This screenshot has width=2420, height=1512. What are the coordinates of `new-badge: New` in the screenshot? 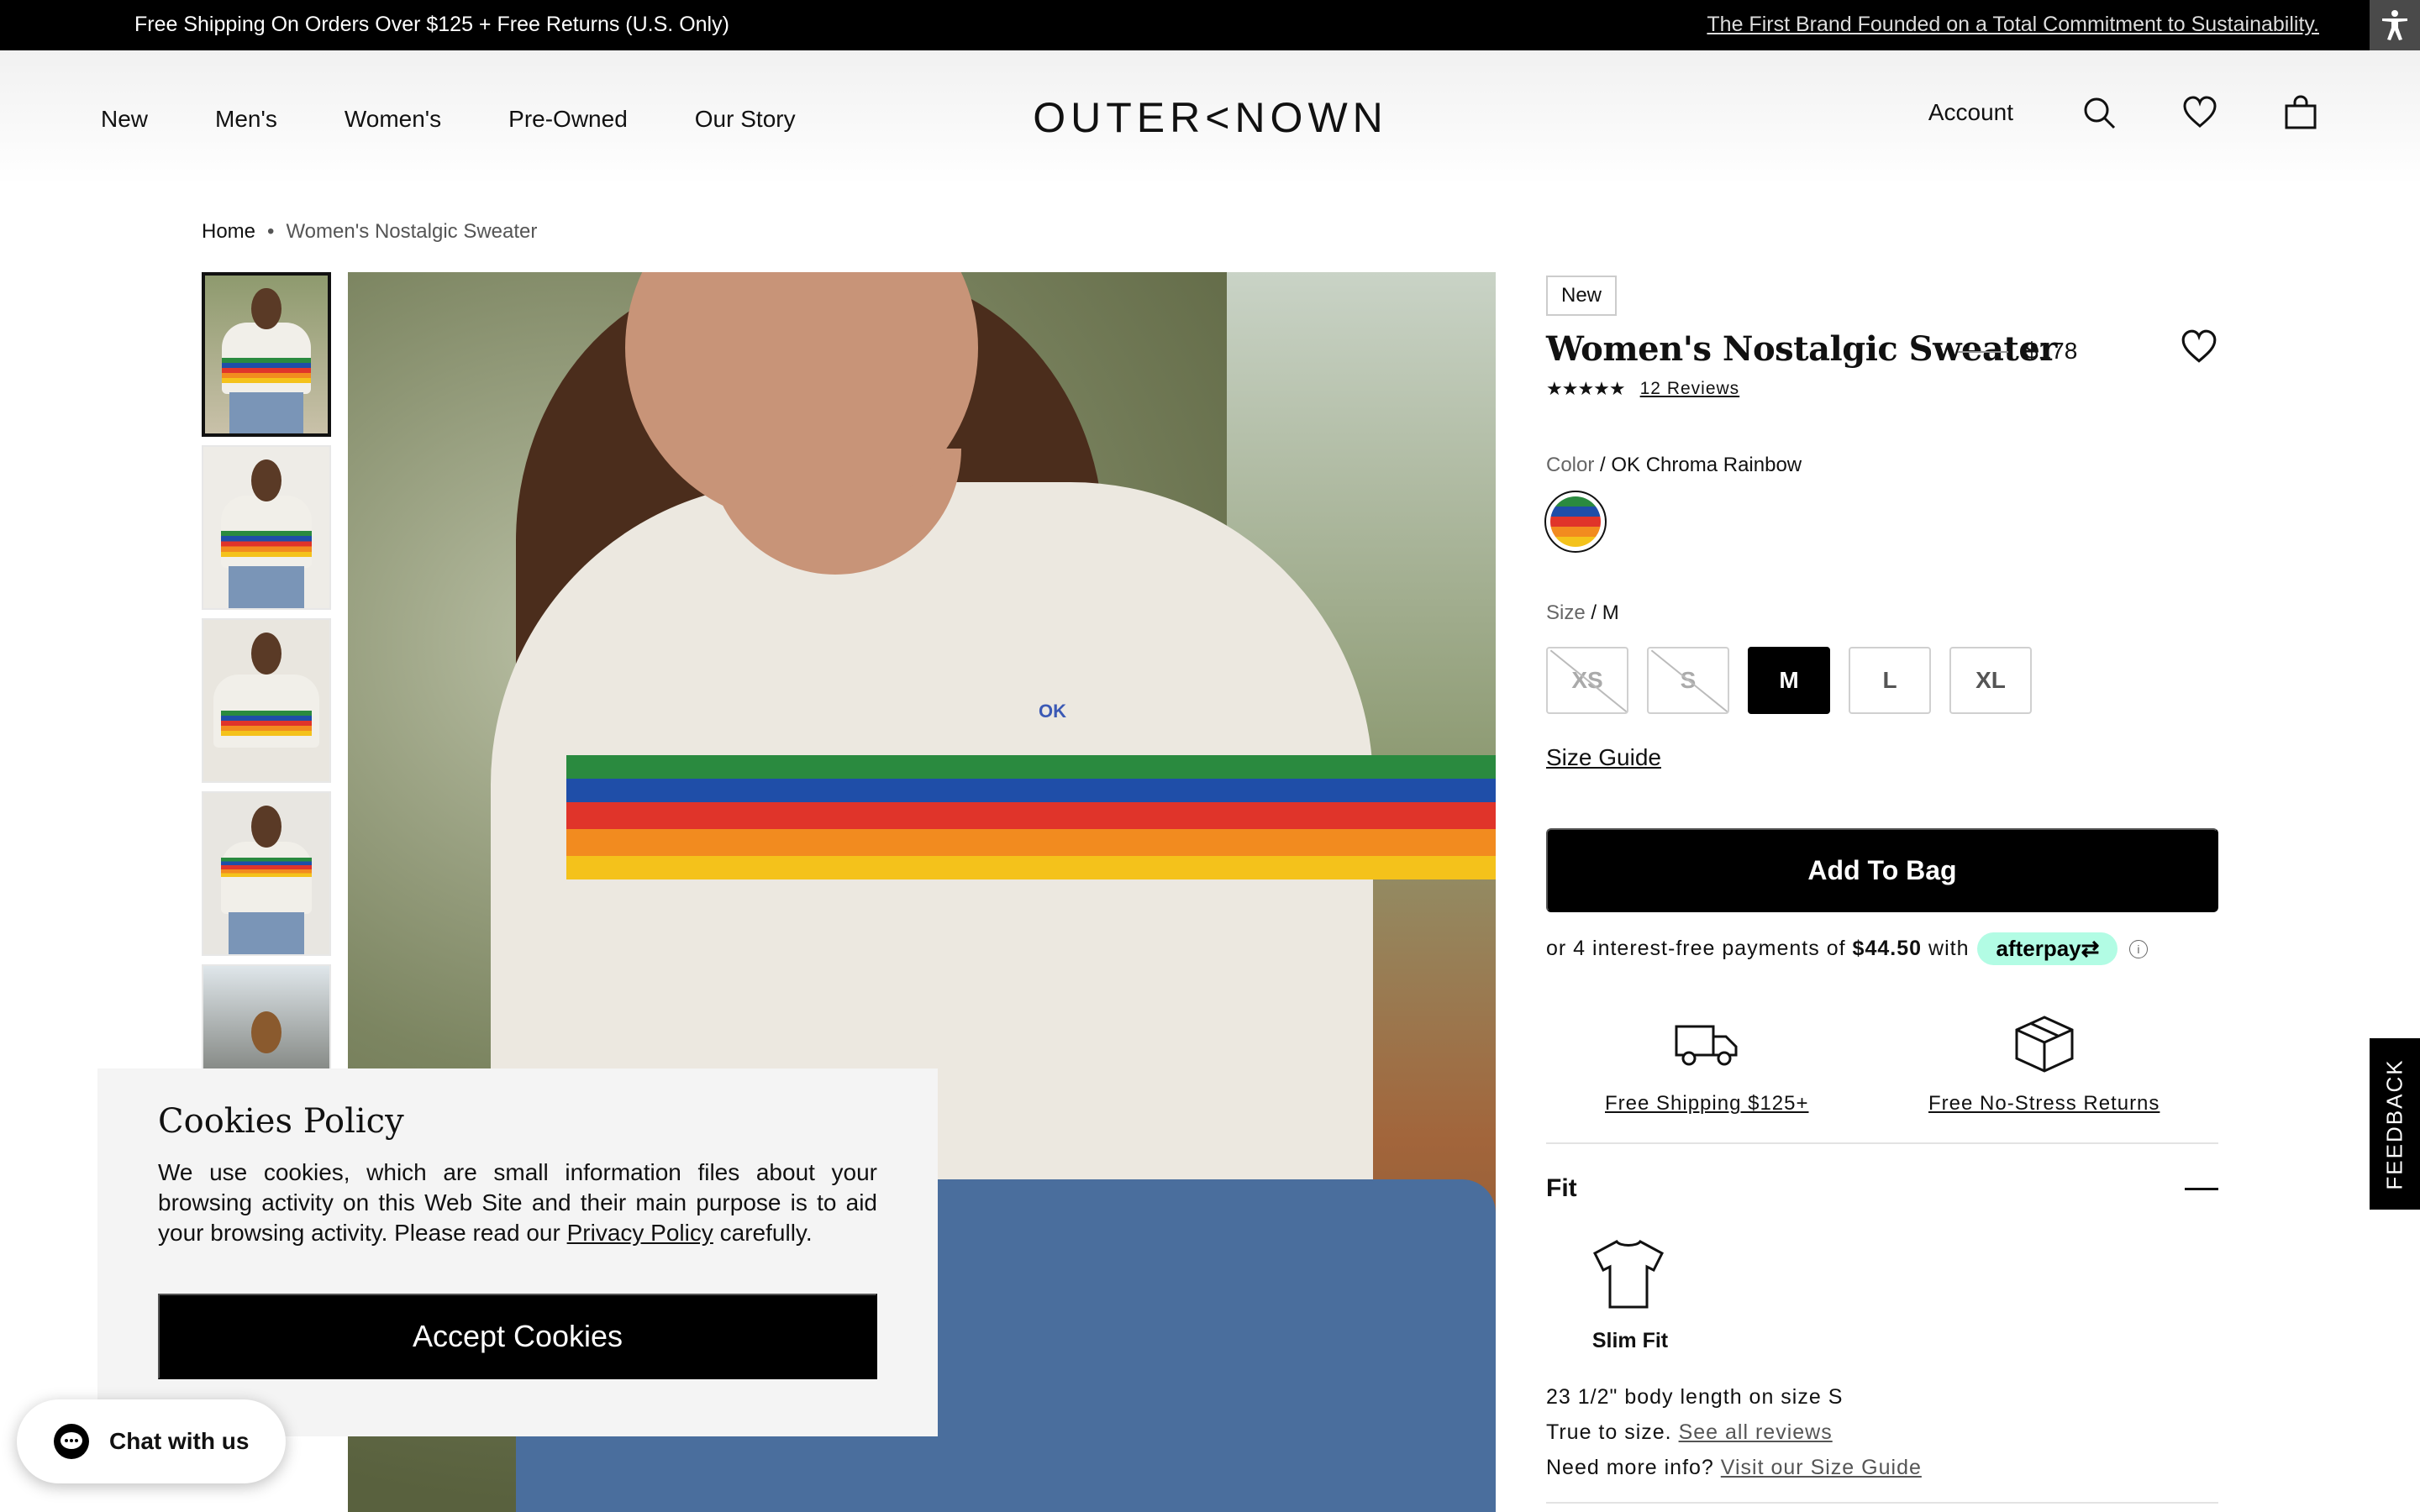 It's located at (1582, 296).